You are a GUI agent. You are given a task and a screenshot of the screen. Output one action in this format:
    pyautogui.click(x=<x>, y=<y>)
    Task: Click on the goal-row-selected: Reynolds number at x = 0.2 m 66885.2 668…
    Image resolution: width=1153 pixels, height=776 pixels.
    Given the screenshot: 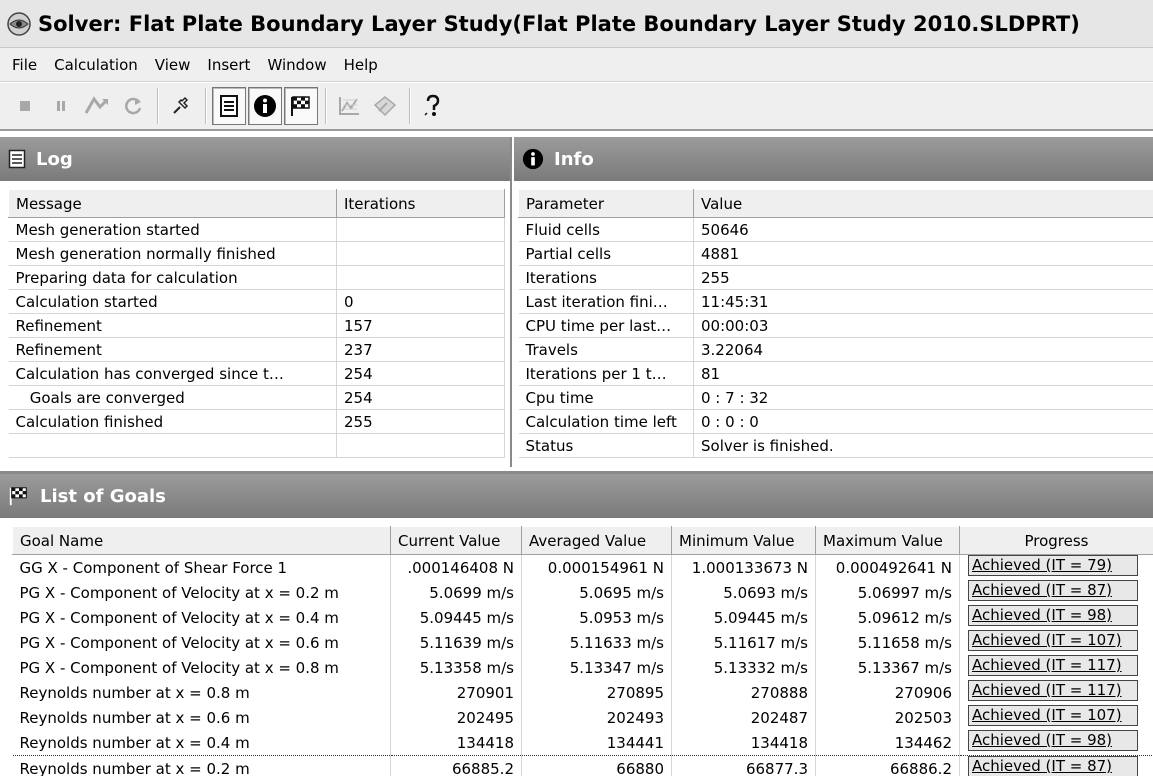 What is the action you would take?
    pyautogui.click(x=582, y=765)
    